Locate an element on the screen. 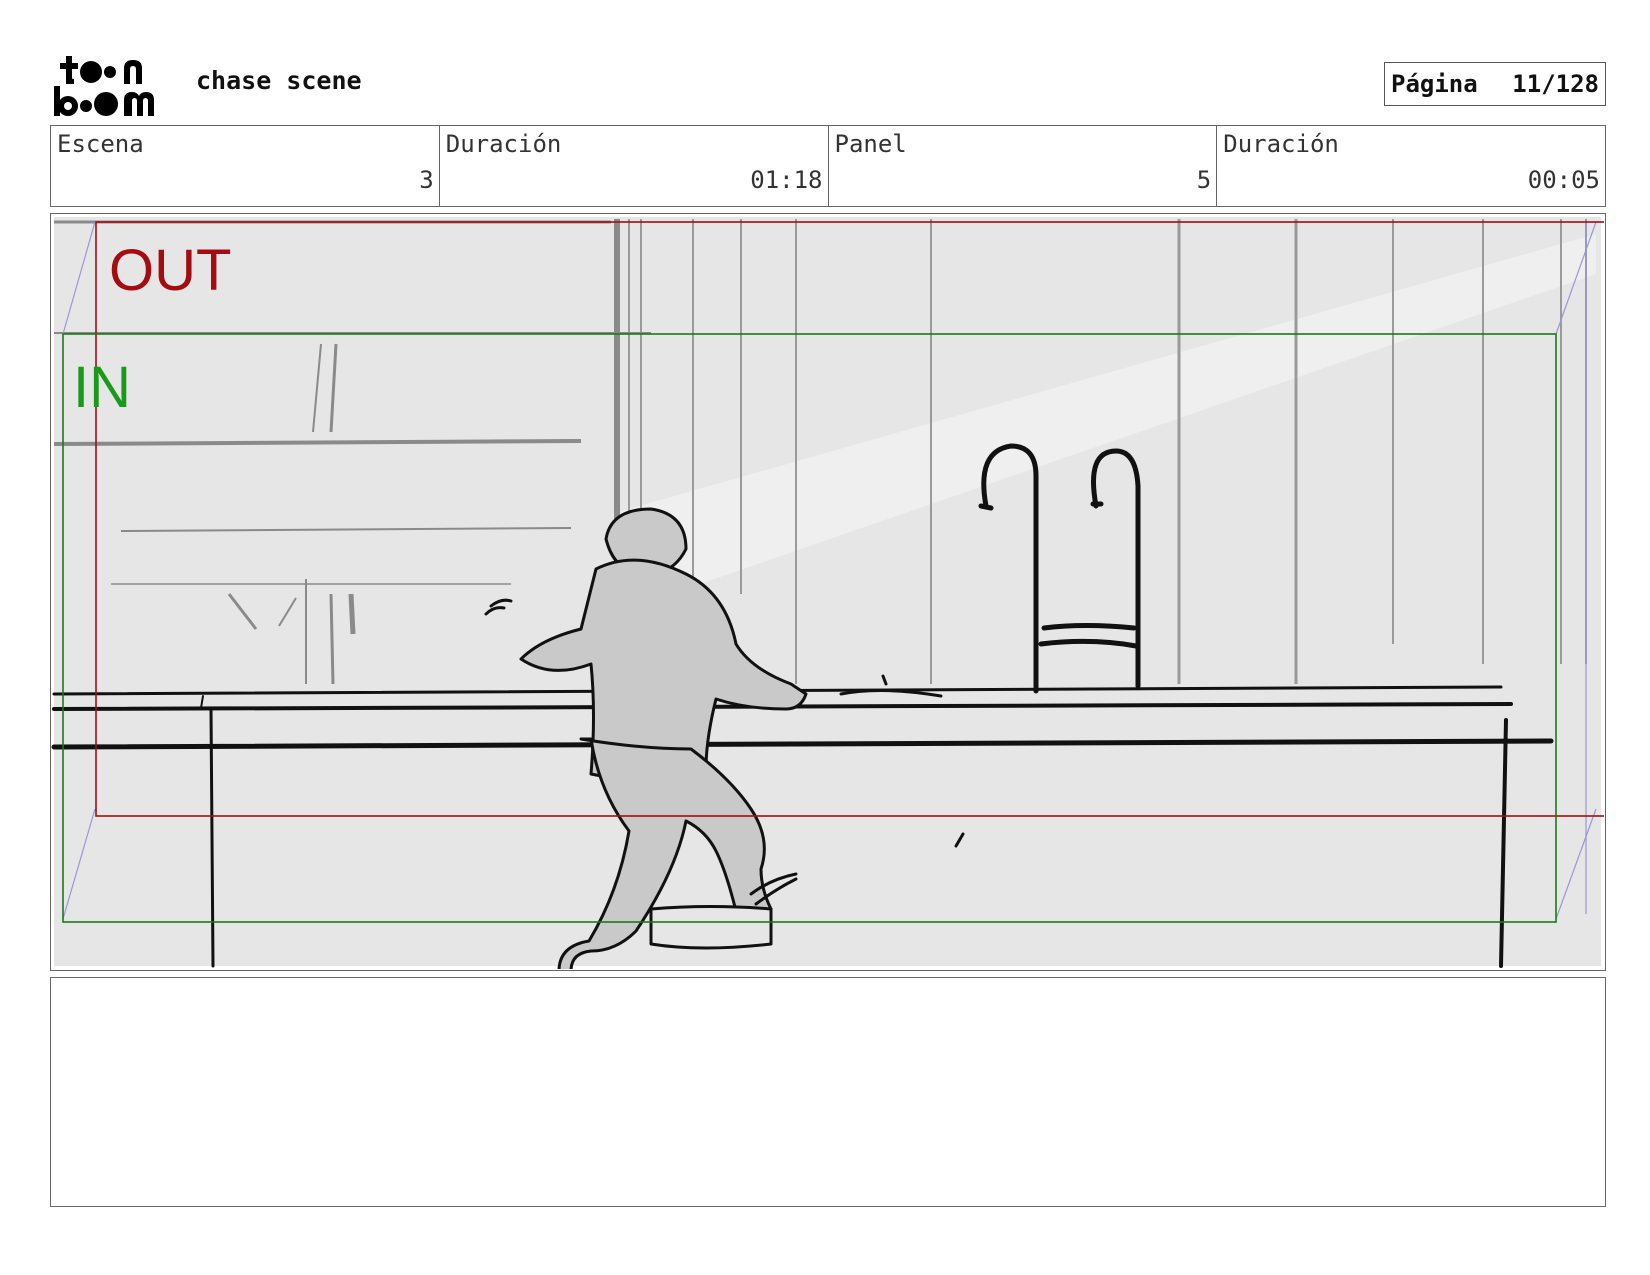 The height and width of the screenshot is (1275, 1650). panel-cell: Panel 5 is located at coordinates (1023, 166).